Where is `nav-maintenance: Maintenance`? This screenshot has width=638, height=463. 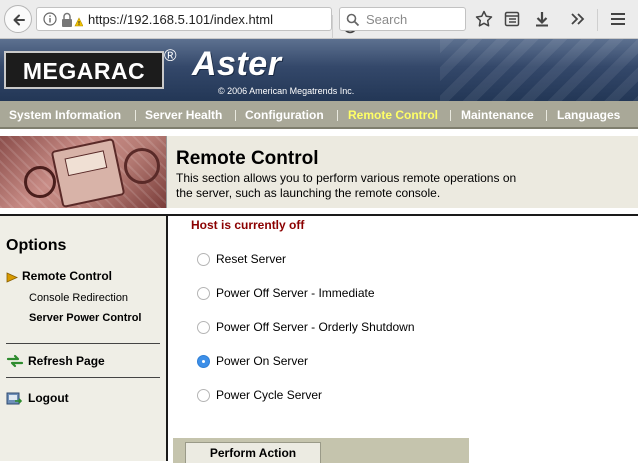 nav-maintenance: Maintenance is located at coordinates (497, 115).